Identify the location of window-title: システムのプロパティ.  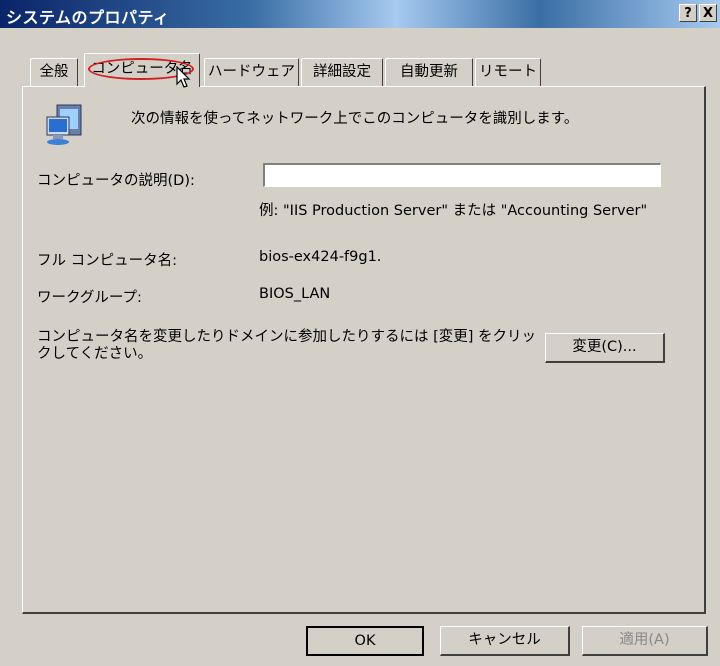
(88, 17).